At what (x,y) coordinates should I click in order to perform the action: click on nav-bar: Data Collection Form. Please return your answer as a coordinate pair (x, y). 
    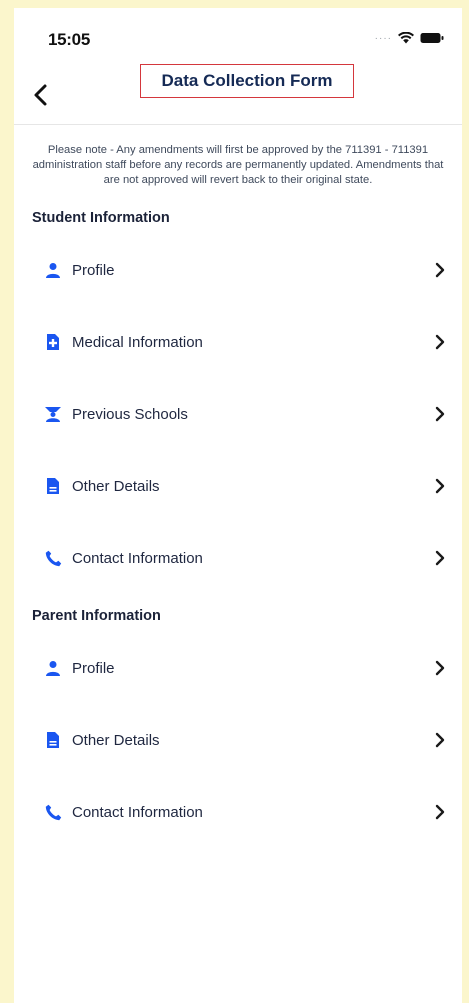
    Looking at the image, I should click on (238, 94).